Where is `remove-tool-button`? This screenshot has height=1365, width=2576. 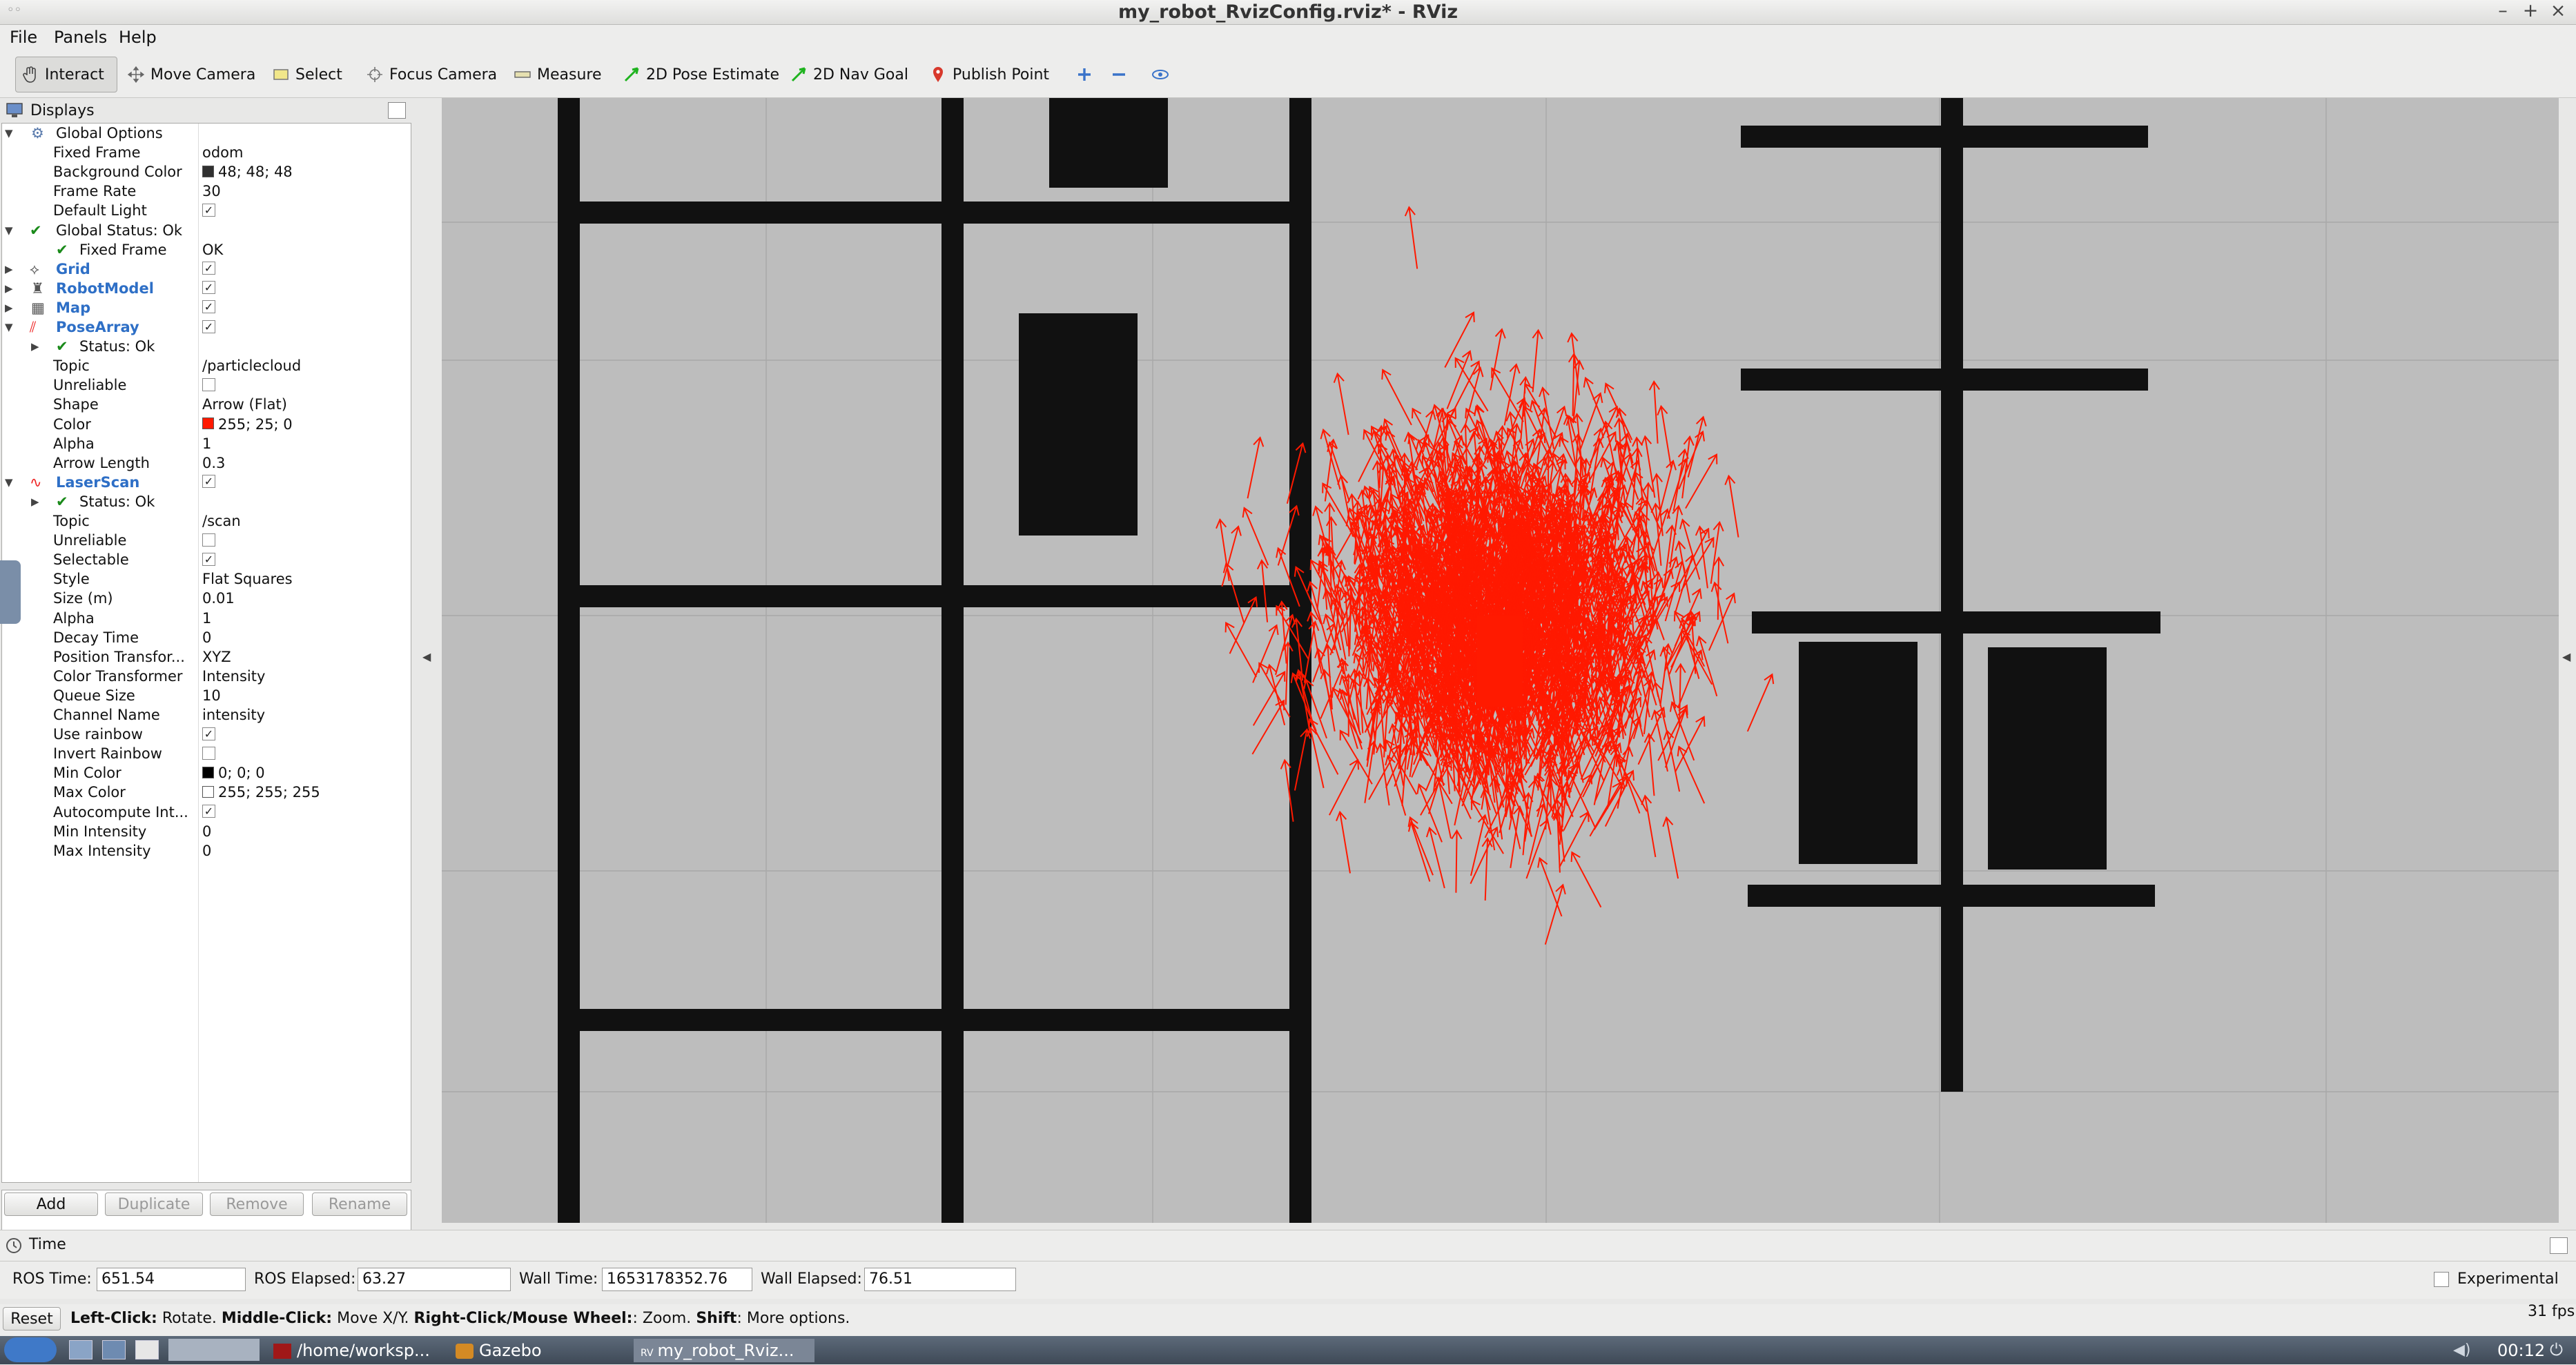 remove-tool-button is located at coordinates (1121, 74).